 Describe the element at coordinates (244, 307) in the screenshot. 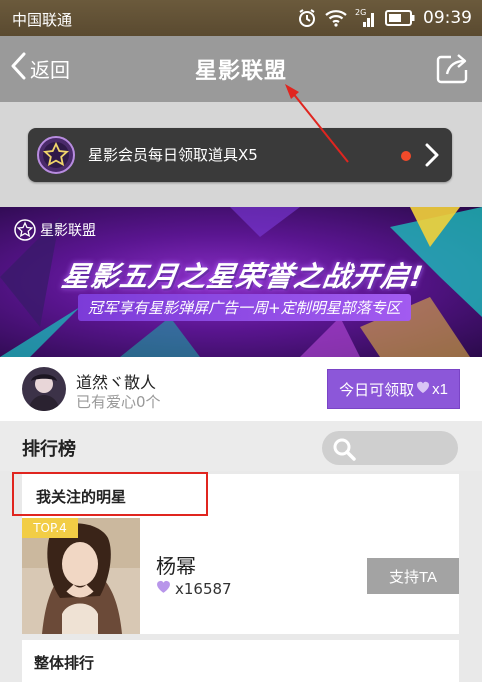

I see `banner-subline: 冠军享有星影弹屏广告一周+定制明星部落专区` at that location.